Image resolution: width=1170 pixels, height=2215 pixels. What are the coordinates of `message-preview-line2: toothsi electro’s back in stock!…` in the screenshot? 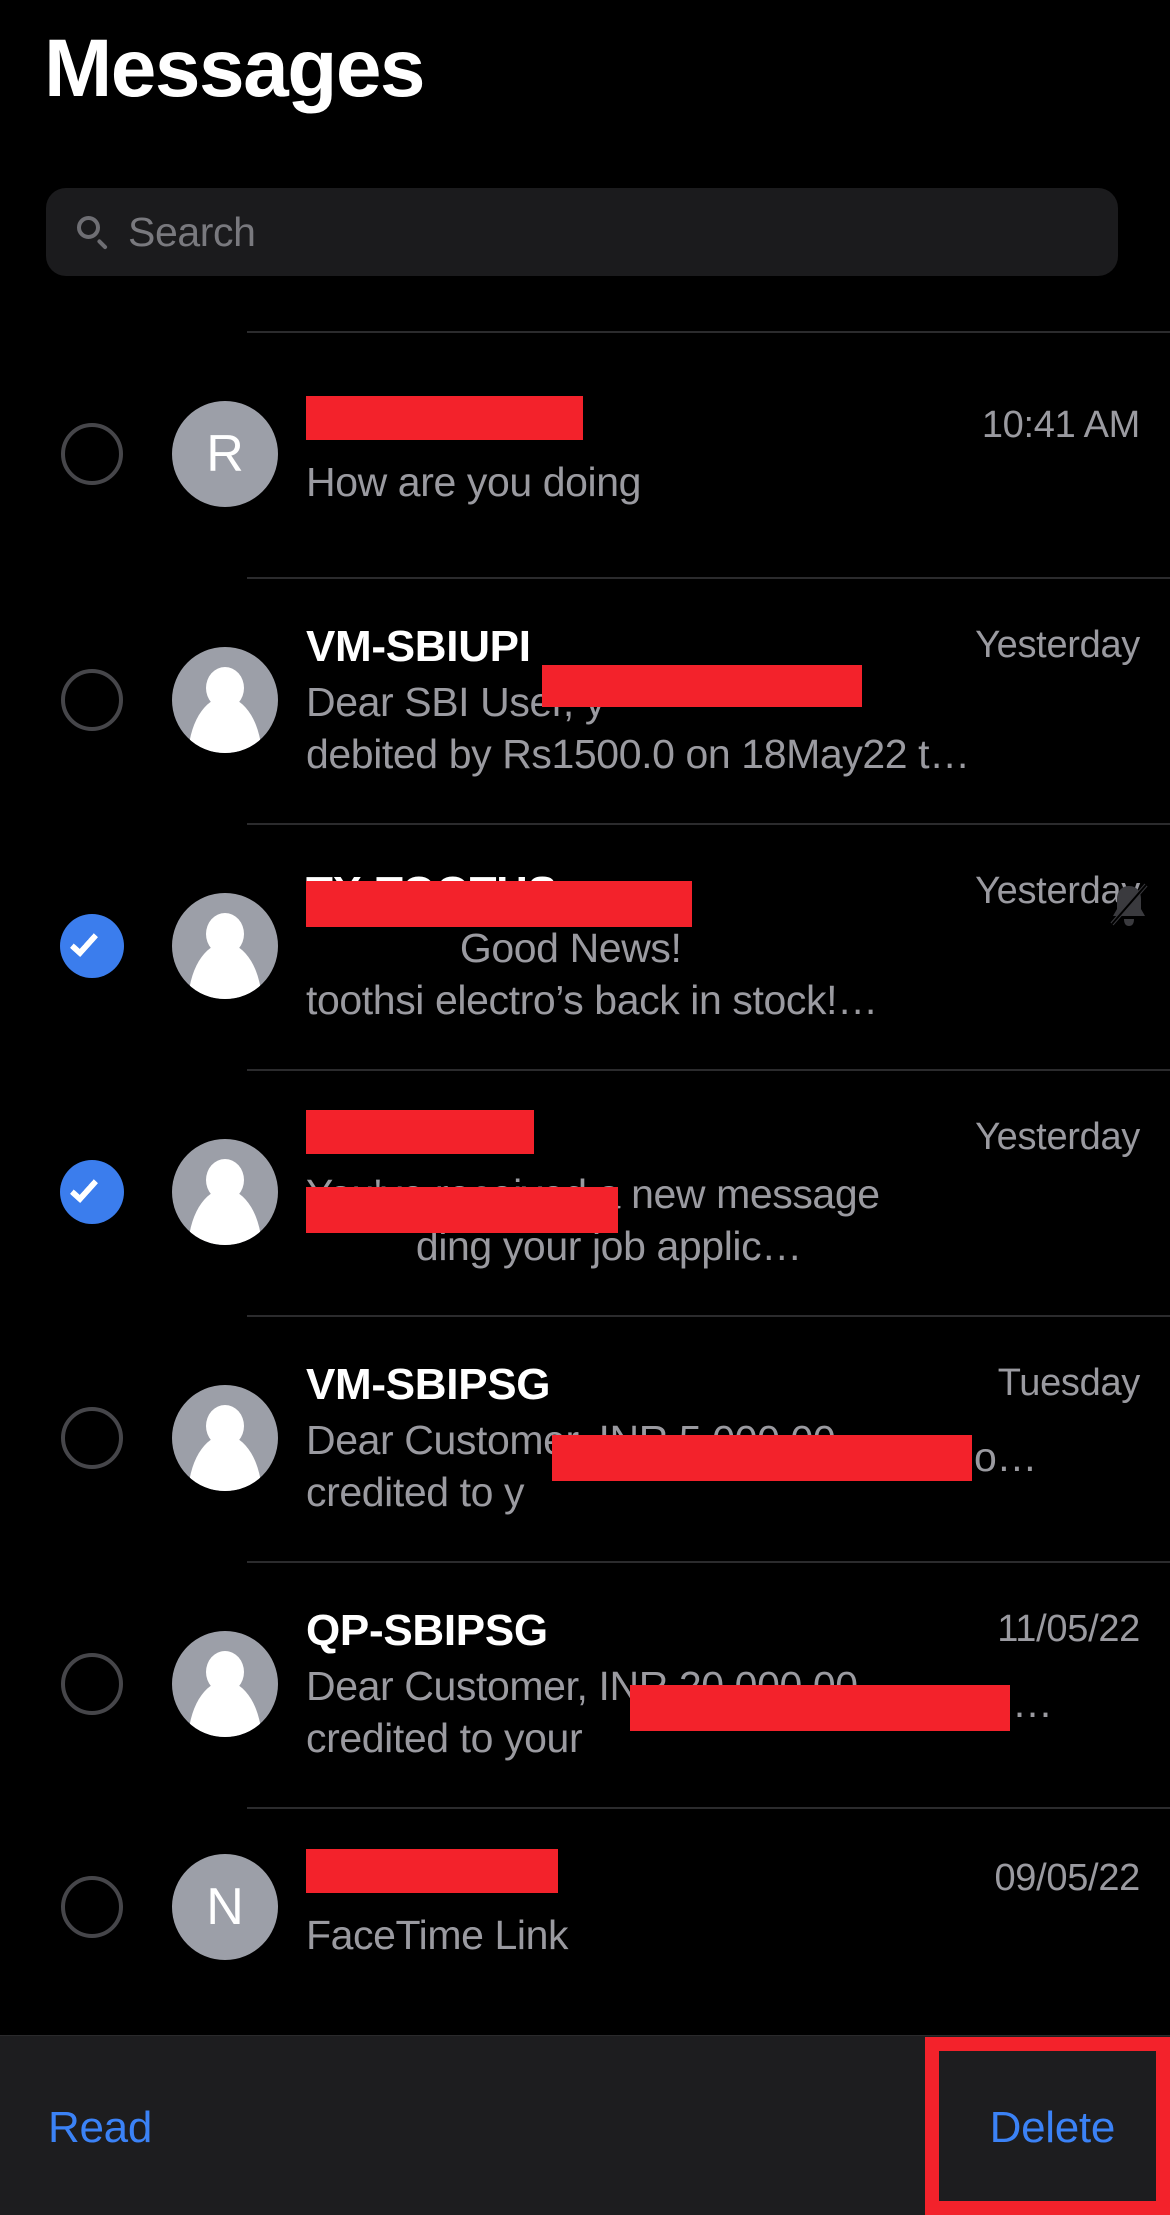 It's located at (592, 1000).